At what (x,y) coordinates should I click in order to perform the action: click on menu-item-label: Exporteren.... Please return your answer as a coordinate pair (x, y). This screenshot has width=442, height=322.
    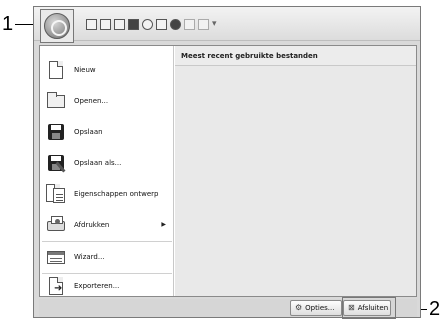
    Looking at the image, I should click on (97, 286).